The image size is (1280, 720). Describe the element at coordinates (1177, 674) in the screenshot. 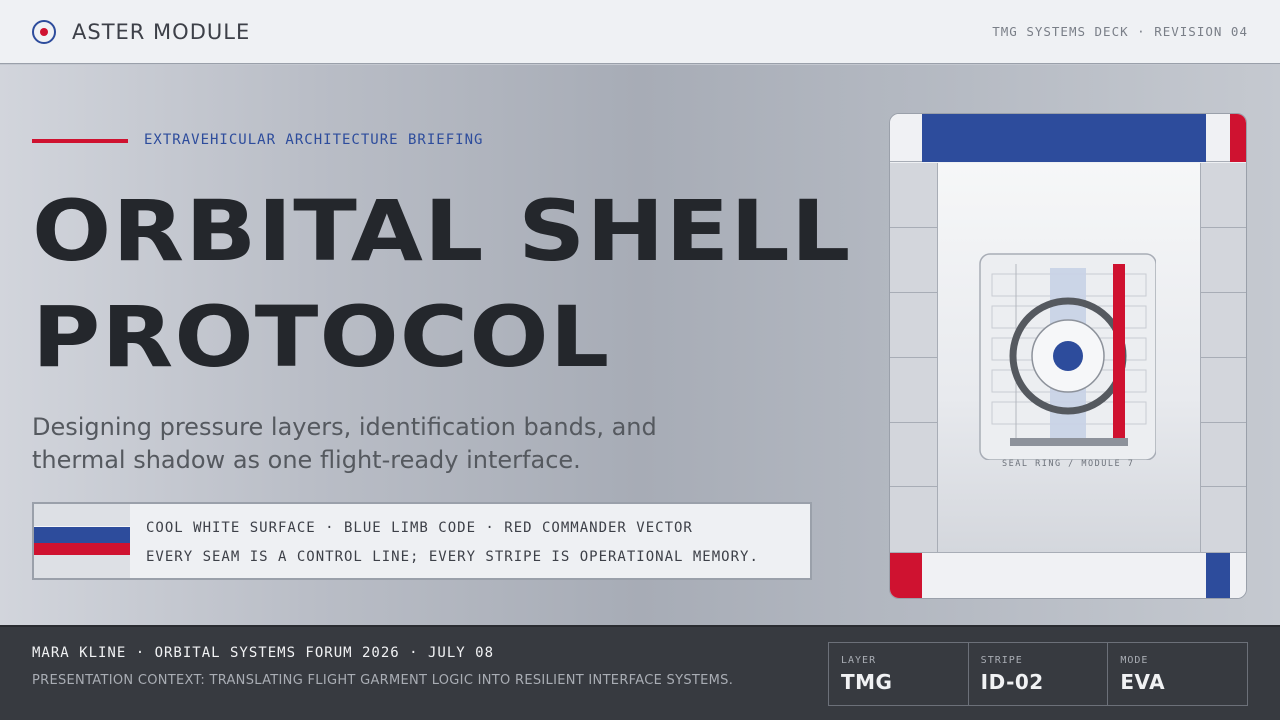

I see `stat-mode: MODE EVA` at that location.